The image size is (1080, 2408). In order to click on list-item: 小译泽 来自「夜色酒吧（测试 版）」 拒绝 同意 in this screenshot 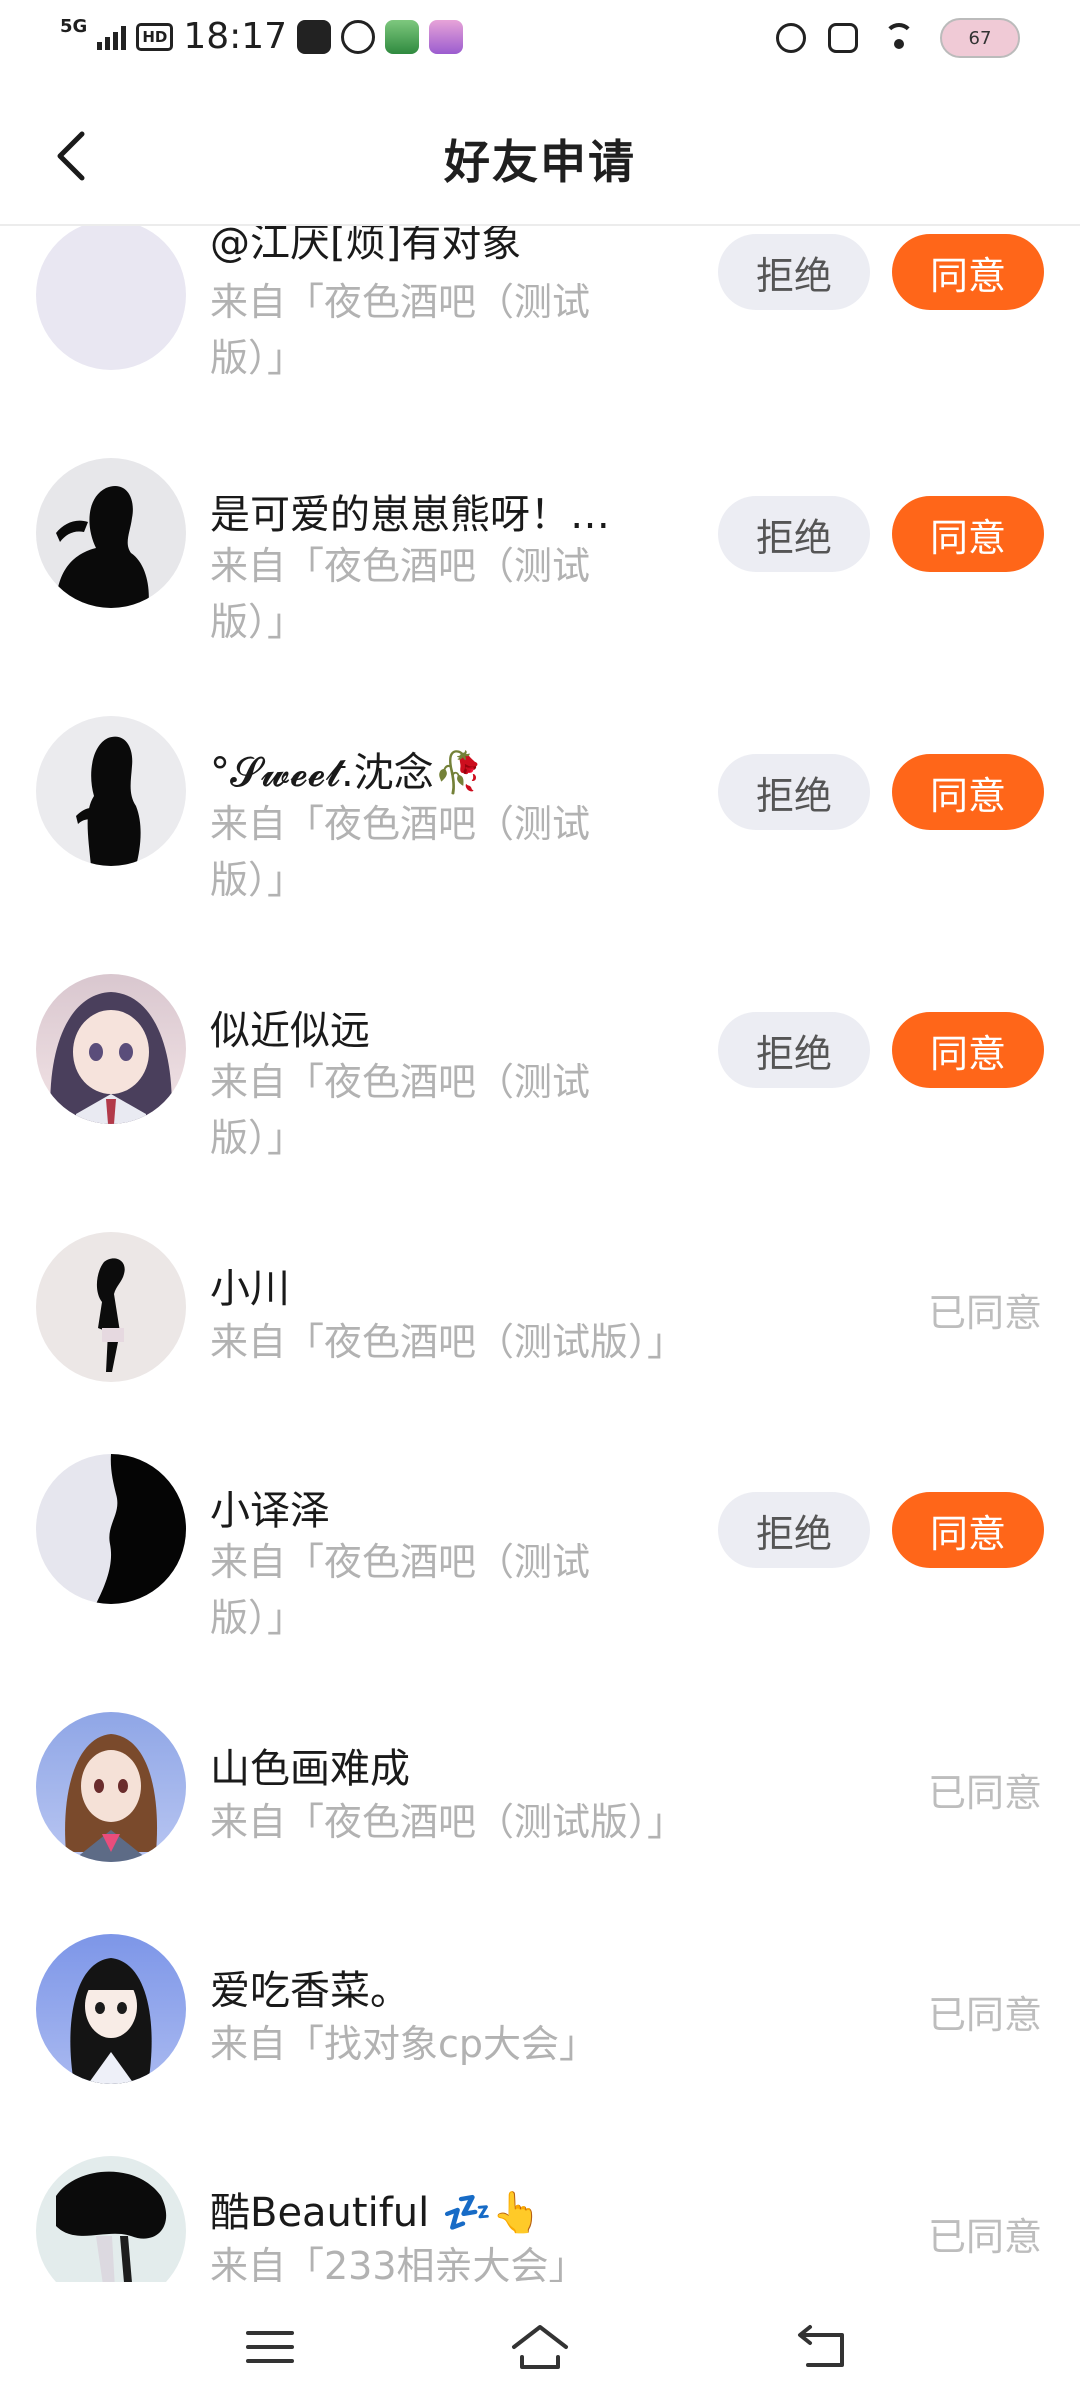, I will do `click(540, 1584)`.